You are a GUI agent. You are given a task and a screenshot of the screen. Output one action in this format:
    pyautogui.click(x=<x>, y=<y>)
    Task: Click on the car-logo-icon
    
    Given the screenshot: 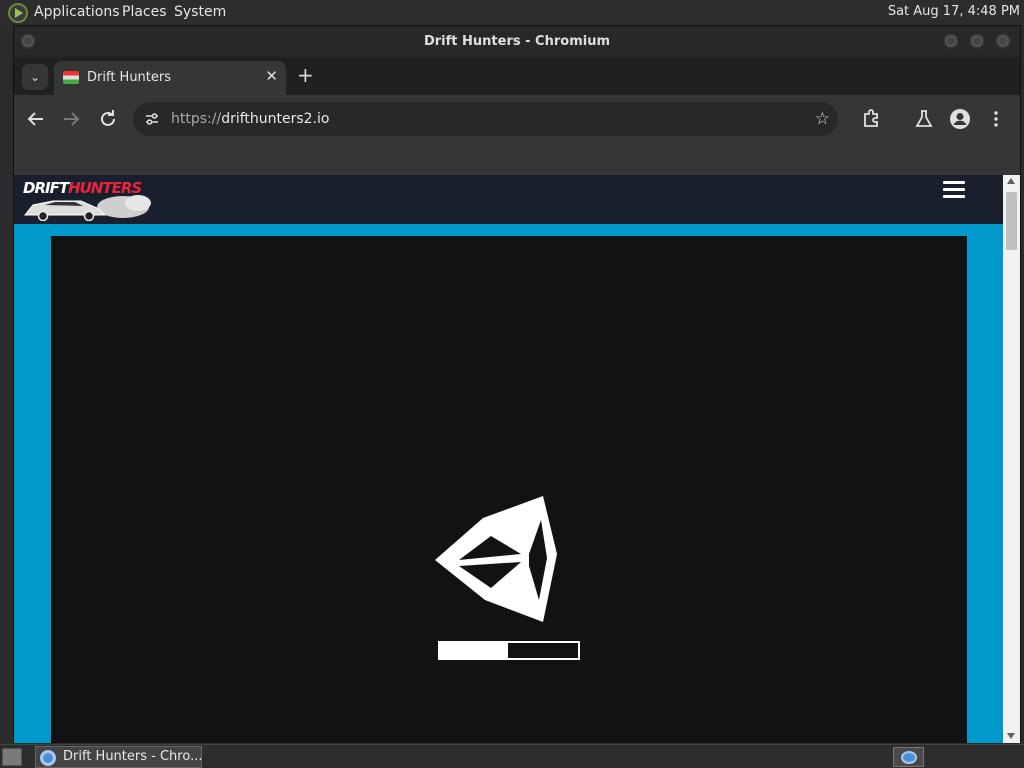 What is the action you would take?
    pyautogui.click(x=87, y=208)
    